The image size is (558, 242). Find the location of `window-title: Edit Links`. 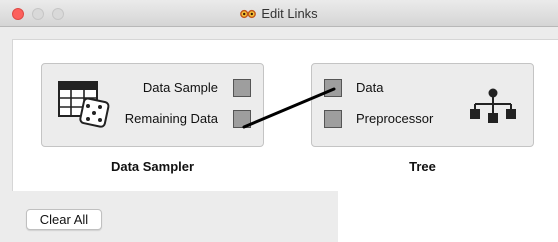

window-title: Edit Links is located at coordinates (289, 13).